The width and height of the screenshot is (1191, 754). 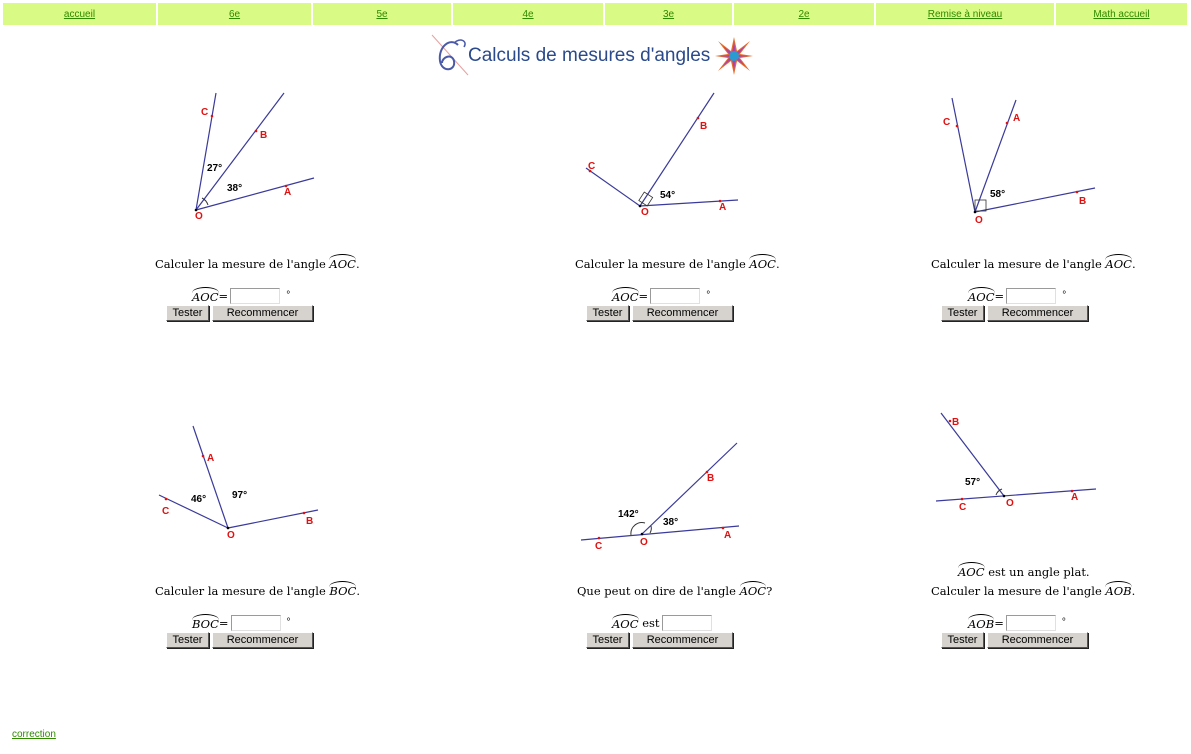 I want to click on exercise-1-answer-row: AOC = °, so click(x=241, y=295).